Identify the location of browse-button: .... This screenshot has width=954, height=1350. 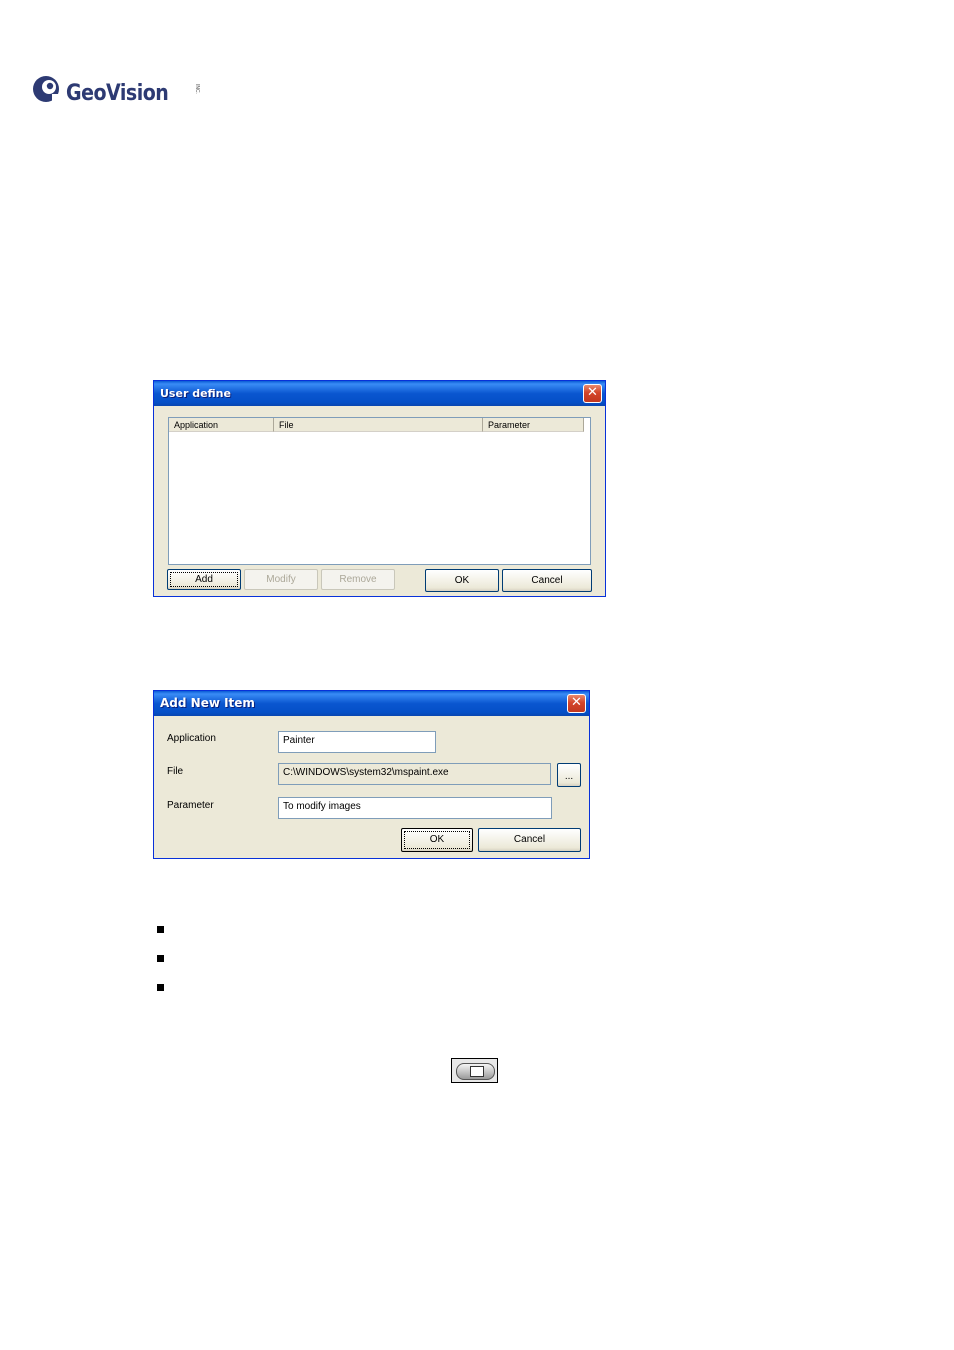
(569, 775).